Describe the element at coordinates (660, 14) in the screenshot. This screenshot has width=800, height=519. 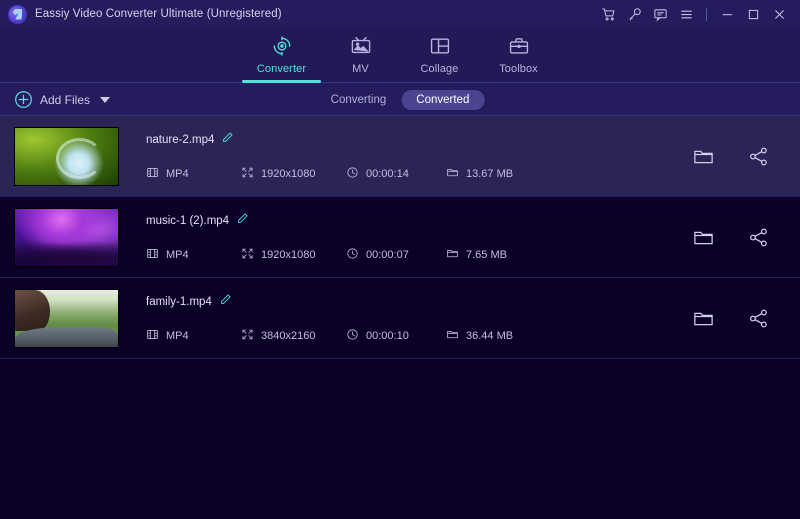
I see `feedback-icon` at that location.